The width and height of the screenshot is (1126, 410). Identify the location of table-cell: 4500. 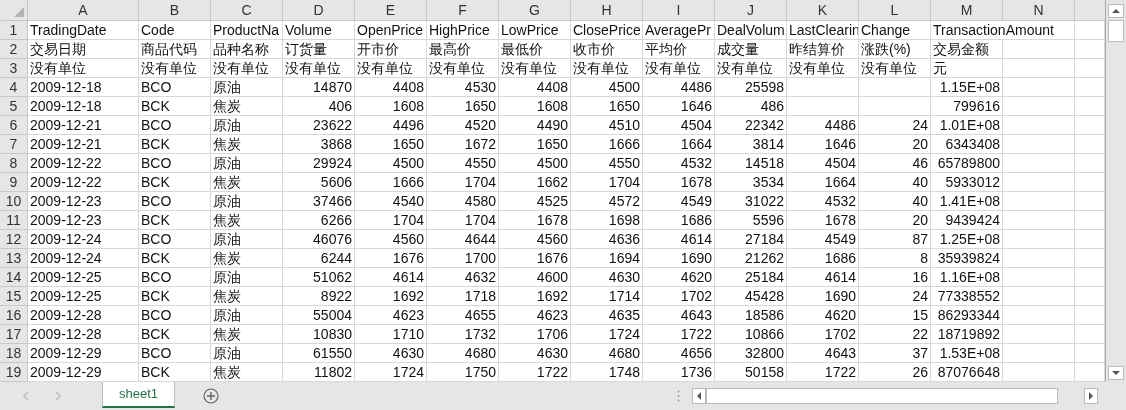
(607, 87).